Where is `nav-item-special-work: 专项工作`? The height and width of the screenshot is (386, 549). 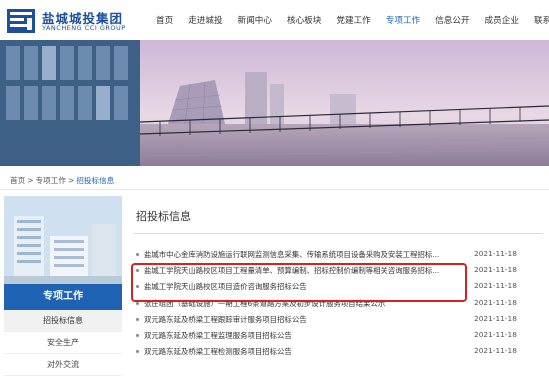
nav-item-special-work: 专项工作 is located at coordinates (403, 20).